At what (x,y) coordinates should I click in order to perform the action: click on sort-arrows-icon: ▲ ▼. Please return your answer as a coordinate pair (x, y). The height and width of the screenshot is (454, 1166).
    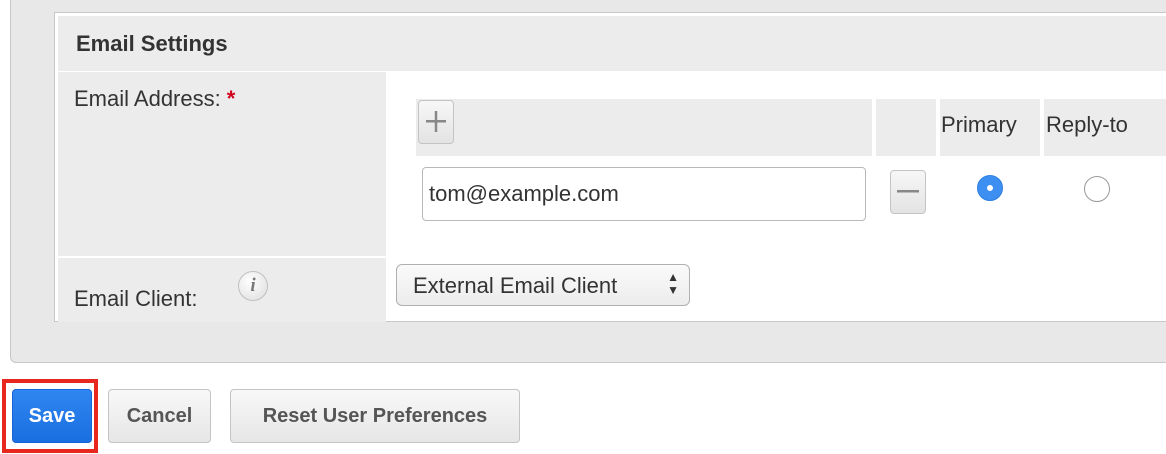
    Looking at the image, I should click on (673, 283).